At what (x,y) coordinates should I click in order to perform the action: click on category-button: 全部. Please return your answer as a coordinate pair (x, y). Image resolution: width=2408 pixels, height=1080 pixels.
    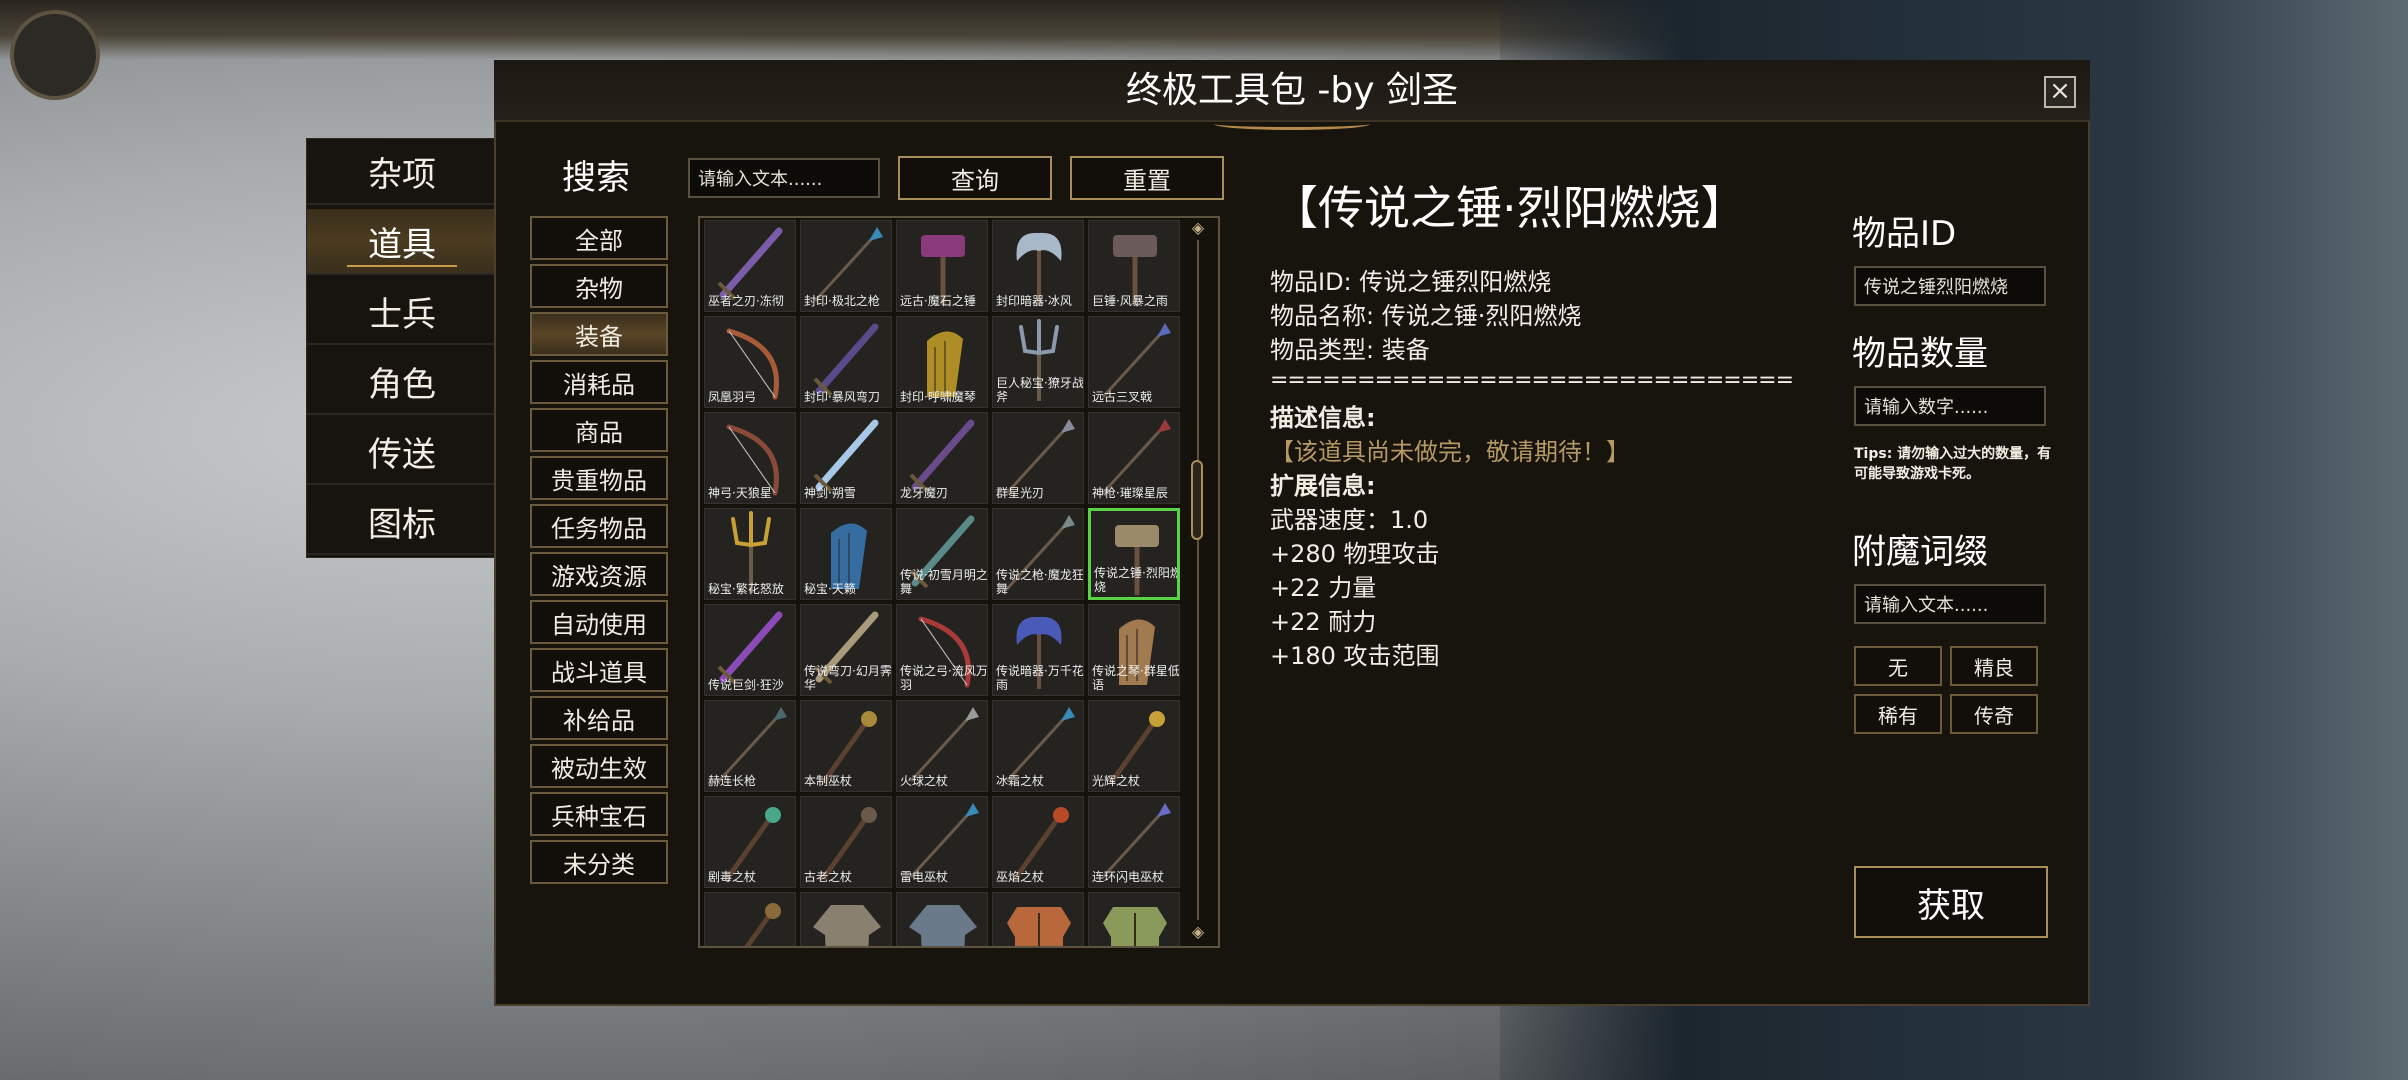
    Looking at the image, I should click on (599, 238).